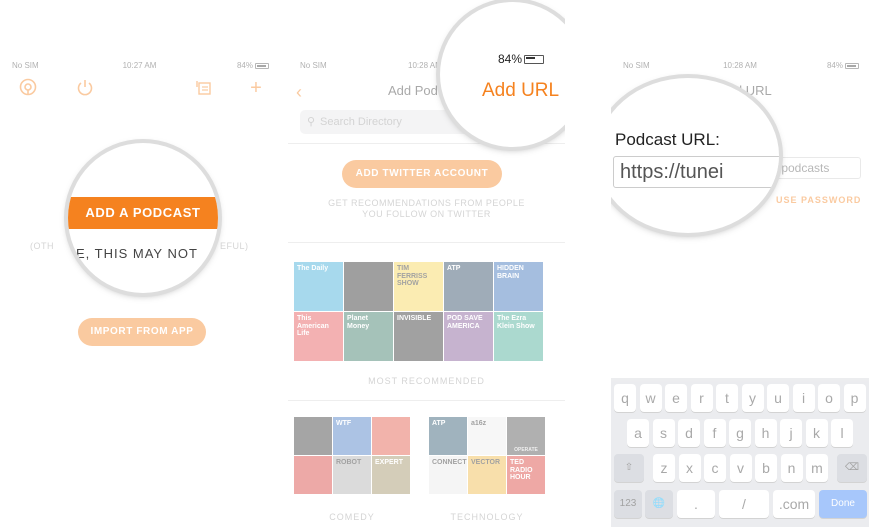  What do you see at coordinates (778, 398) in the screenshot?
I see `key-u: u` at bounding box center [778, 398].